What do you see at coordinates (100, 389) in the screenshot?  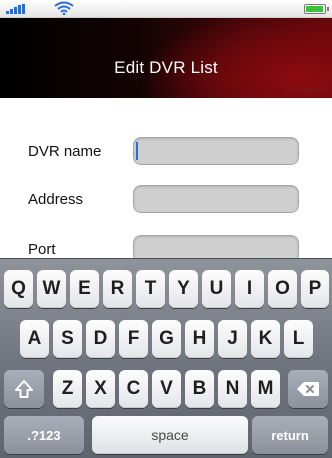 I see `key-x: X` at bounding box center [100, 389].